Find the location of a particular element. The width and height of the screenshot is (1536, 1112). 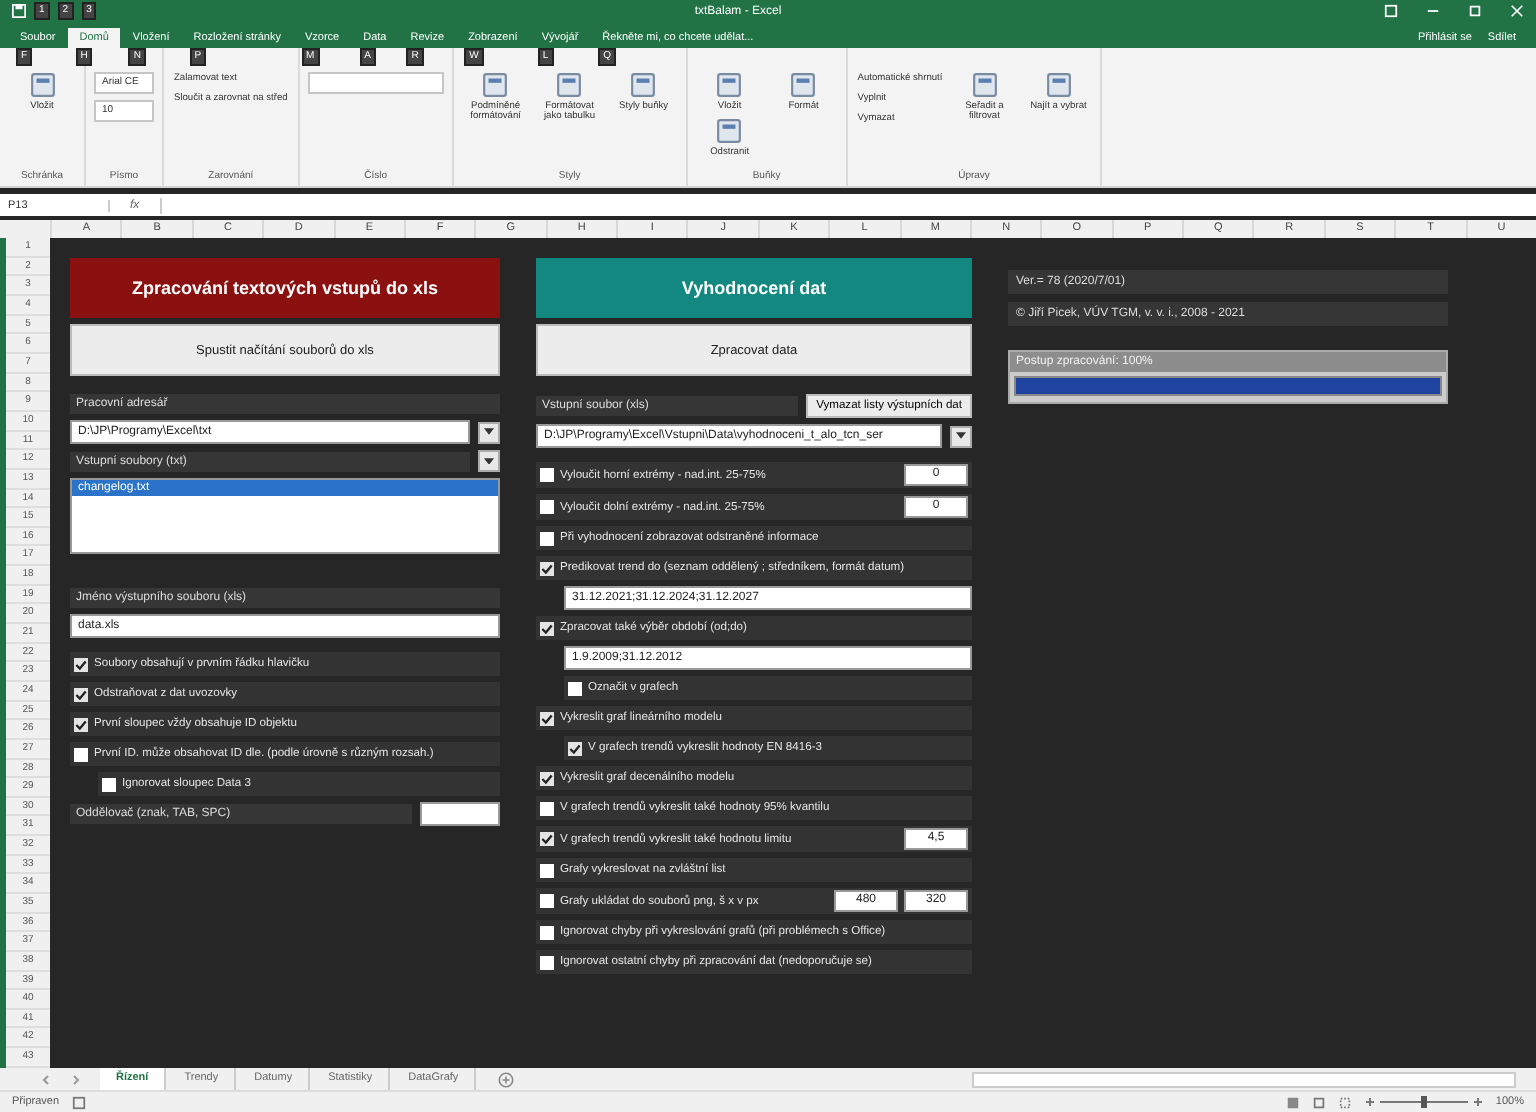

section-header: Vyhodnocení dat is located at coordinates (754, 288).